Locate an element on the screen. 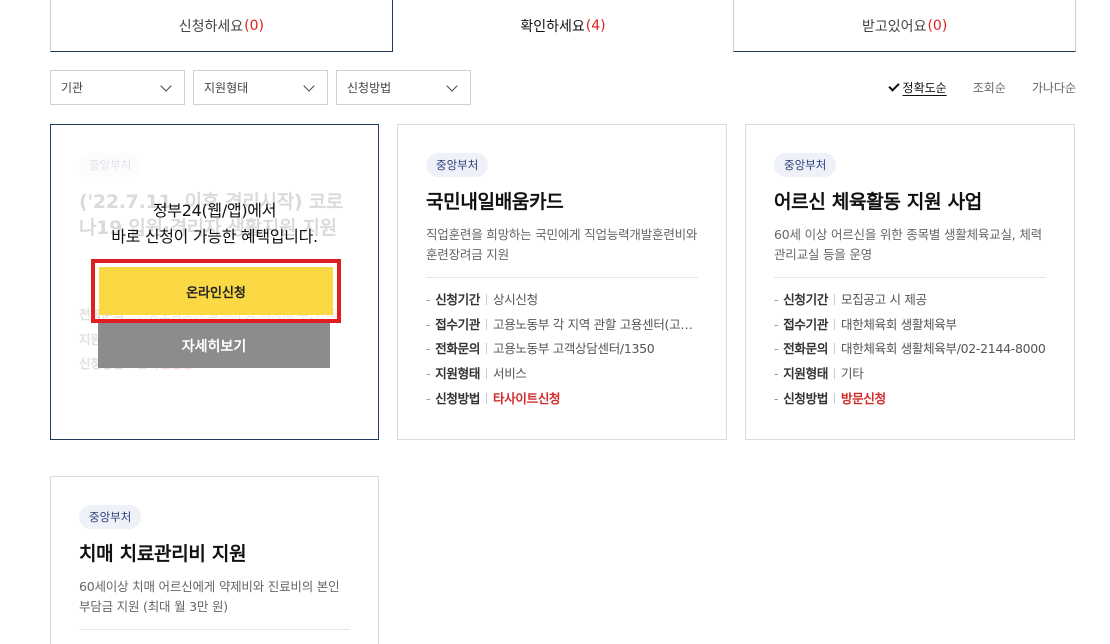  tab-label: 받고있어요 is located at coordinates (894, 26).